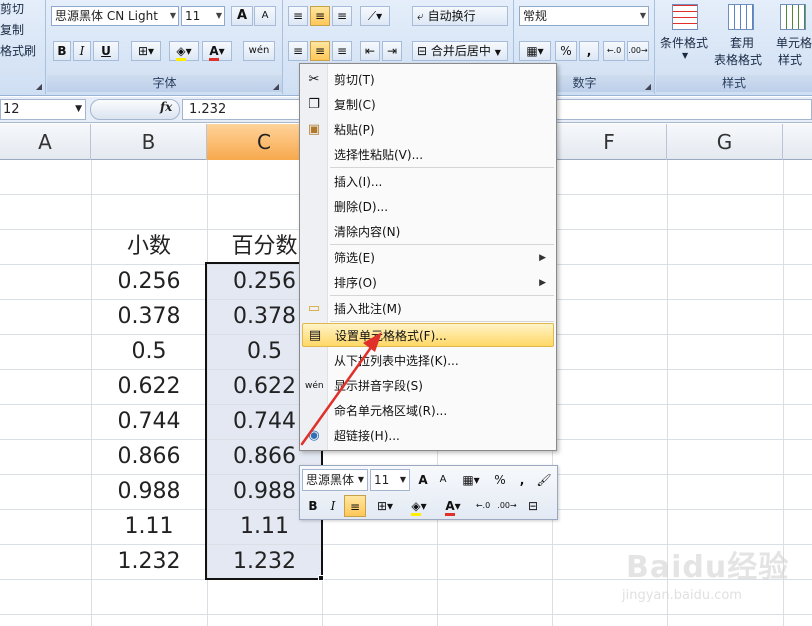 The image size is (812, 626). I want to click on mini-increase-decimal-button: ←.0, so click(483, 506).